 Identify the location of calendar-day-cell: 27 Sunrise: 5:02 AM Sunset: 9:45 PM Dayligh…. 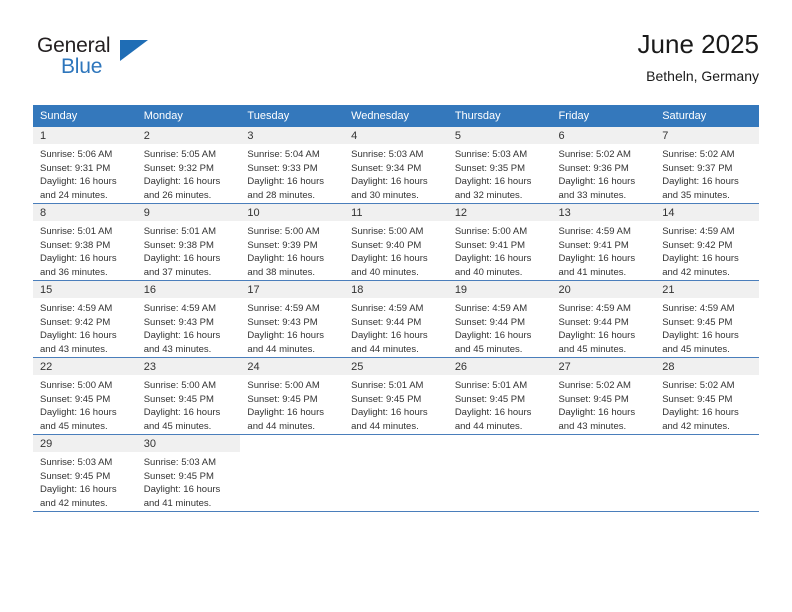
(603, 396).